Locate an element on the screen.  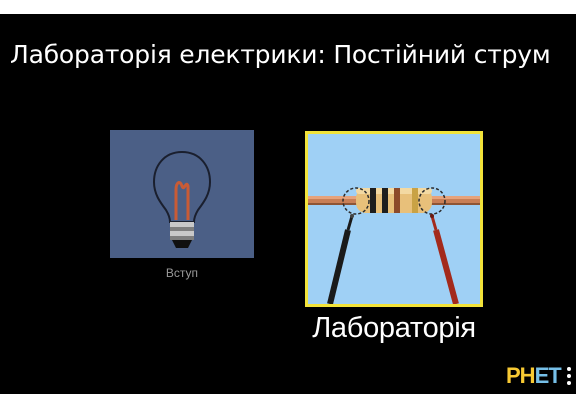
phet-logo-ph: PH is located at coordinates (521, 375).